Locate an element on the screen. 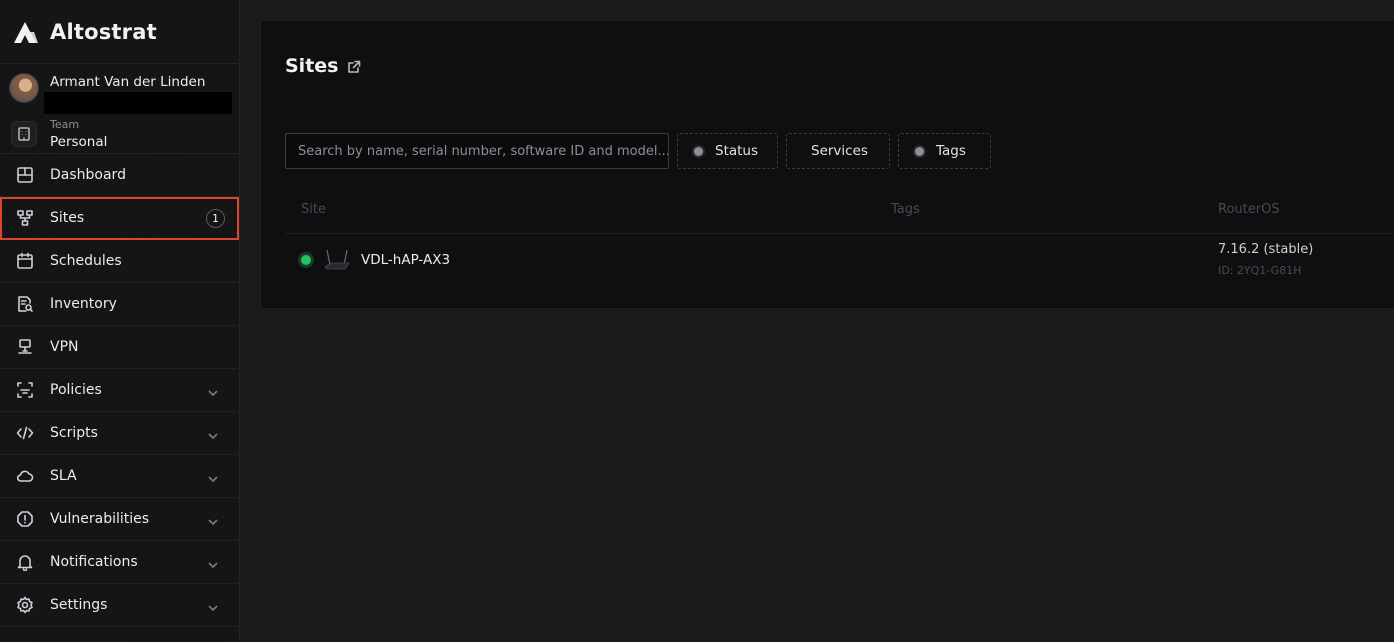 Image resolution: width=1394 pixels, height=642 pixels. brand-logo: Altostrat is located at coordinates (119, 32).